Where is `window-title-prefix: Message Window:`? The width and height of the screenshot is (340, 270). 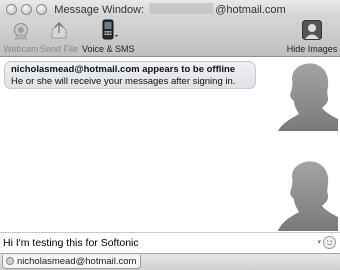 window-title-prefix: Message Window: is located at coordinates (99, 10).